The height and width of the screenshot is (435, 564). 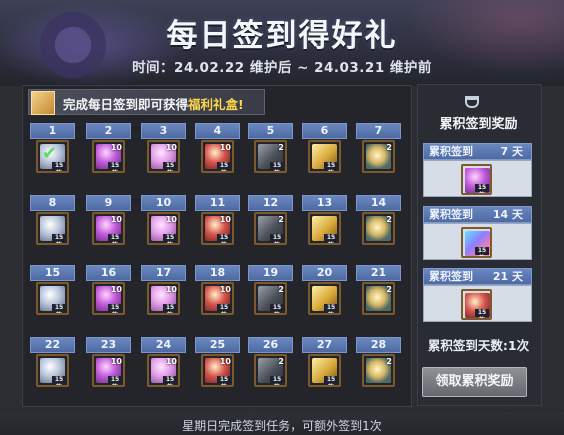 I want to click on cumulative-reward-days: 14 天, so click(x=507, y=214).